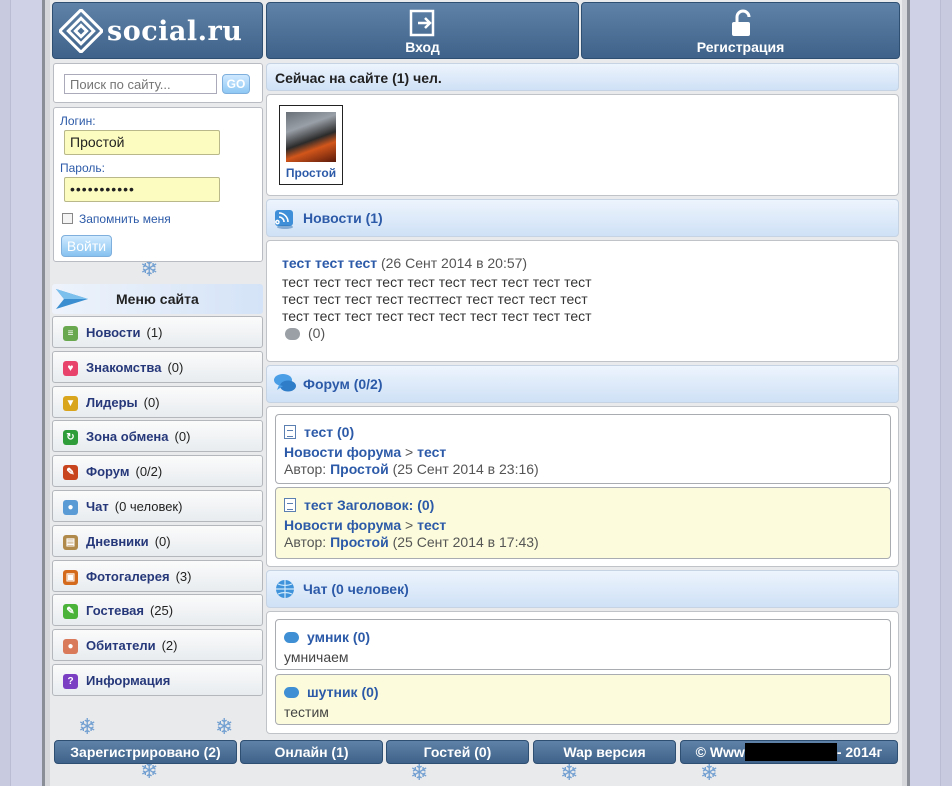  Describe the element at coordinates (115, 610) in the screenshot. I see `menu-item-label: Гостевая` at that location.